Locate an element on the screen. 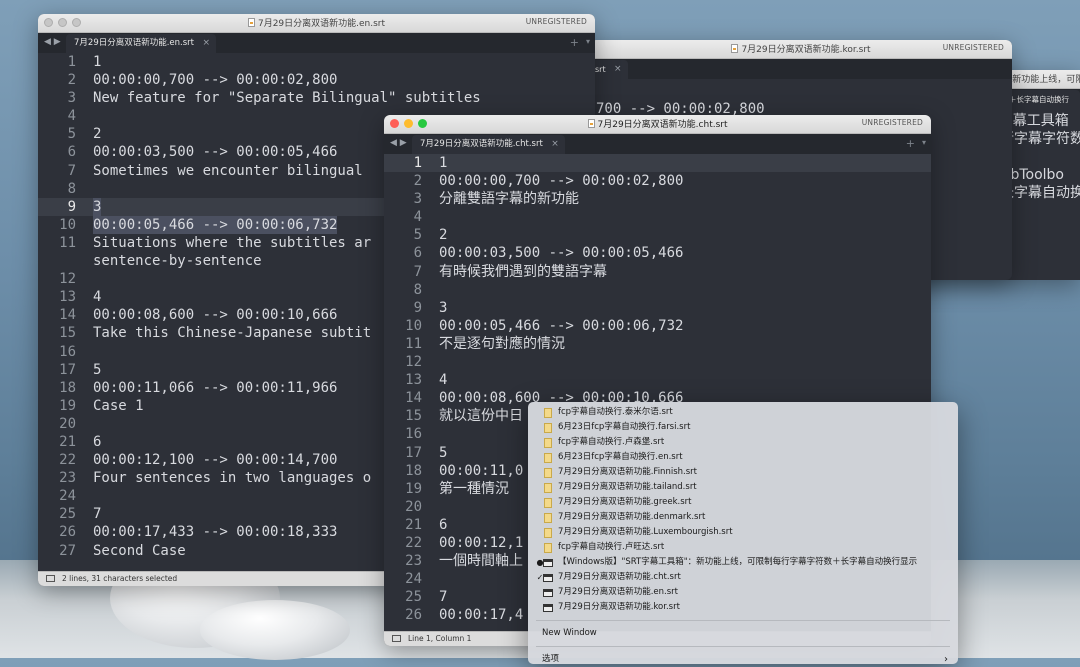 The height and width of the screenshot is (667, 1080). line-number: 14 is located at coordinates (413, 398).